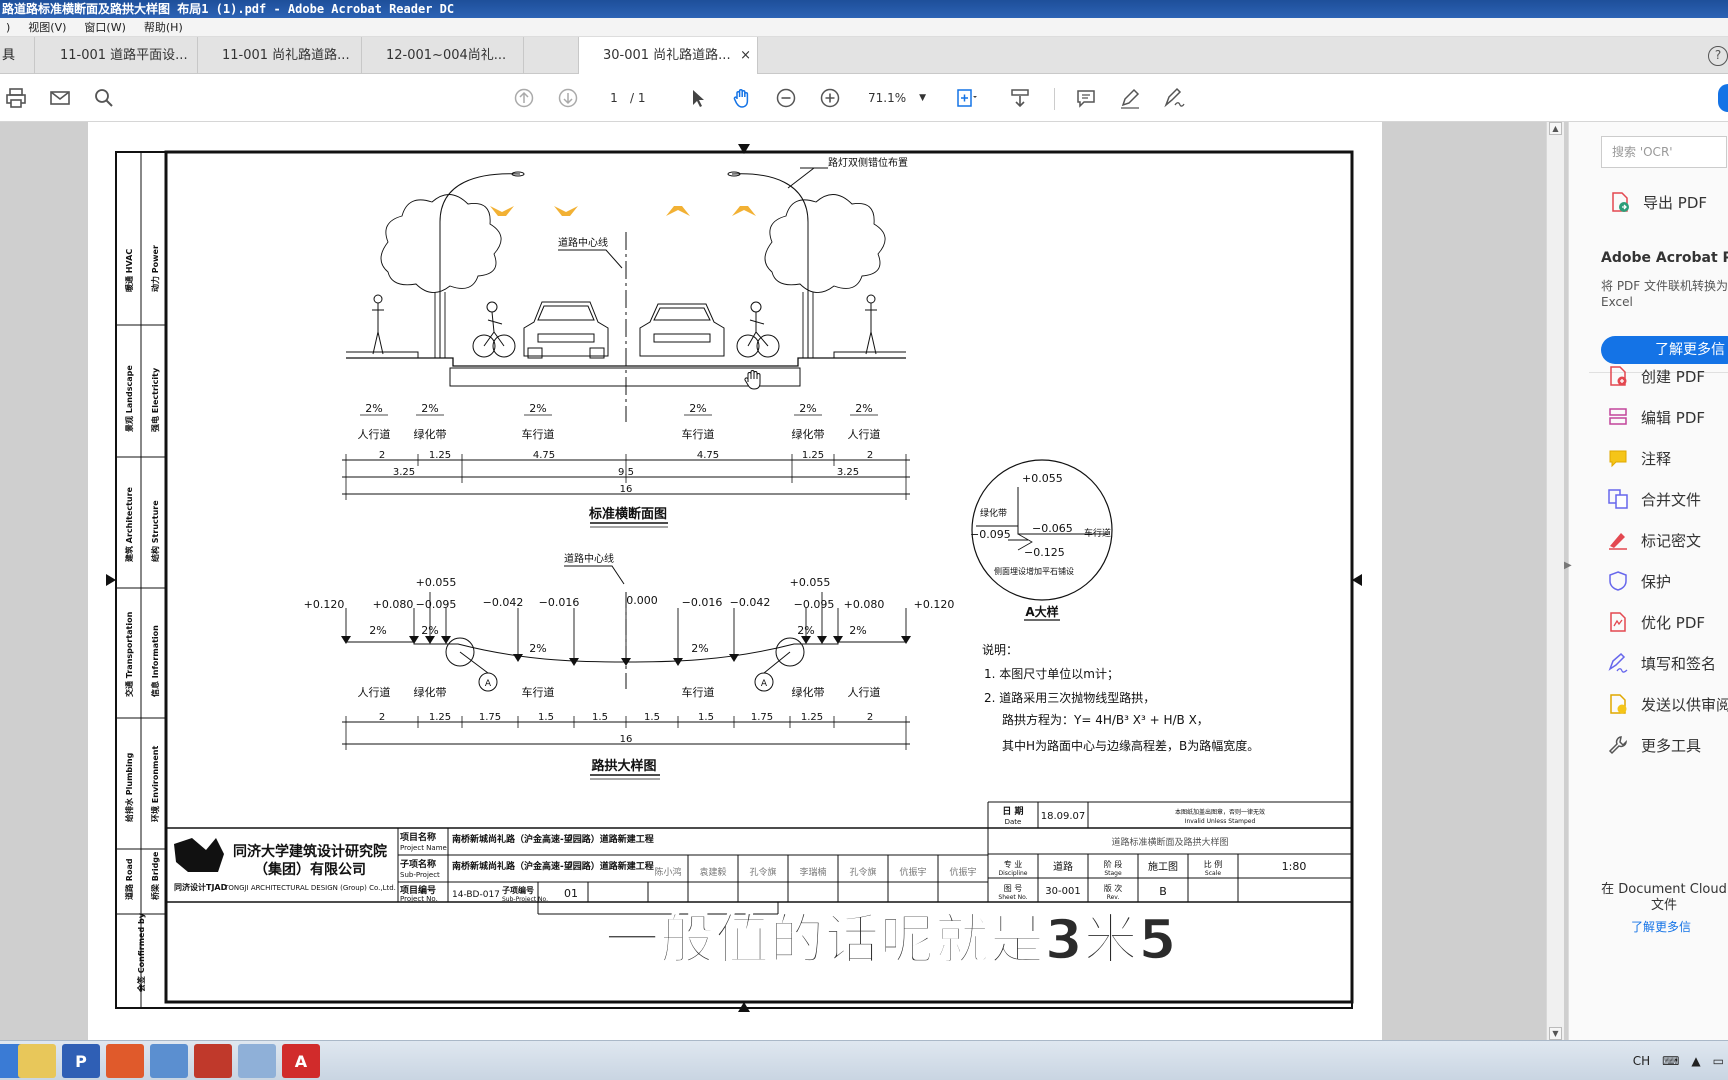 Image resolution: width=1728 pixels, height=1080 pixels. I want to click on tool-export-pdf: 导出 PDF, so click(1658, 202).